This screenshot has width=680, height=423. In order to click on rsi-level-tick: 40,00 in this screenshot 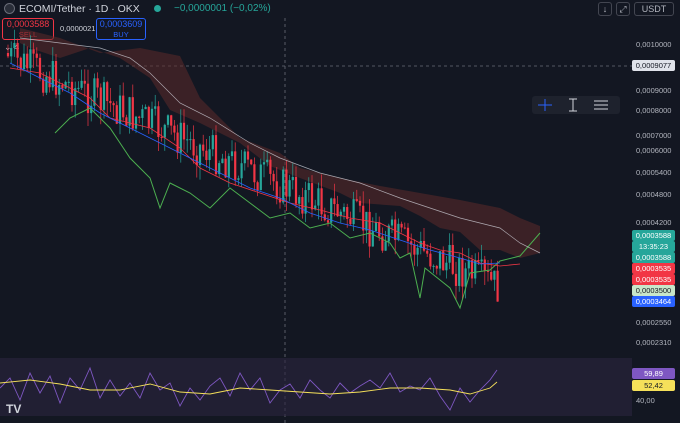, I will do `click(645, 400)`.